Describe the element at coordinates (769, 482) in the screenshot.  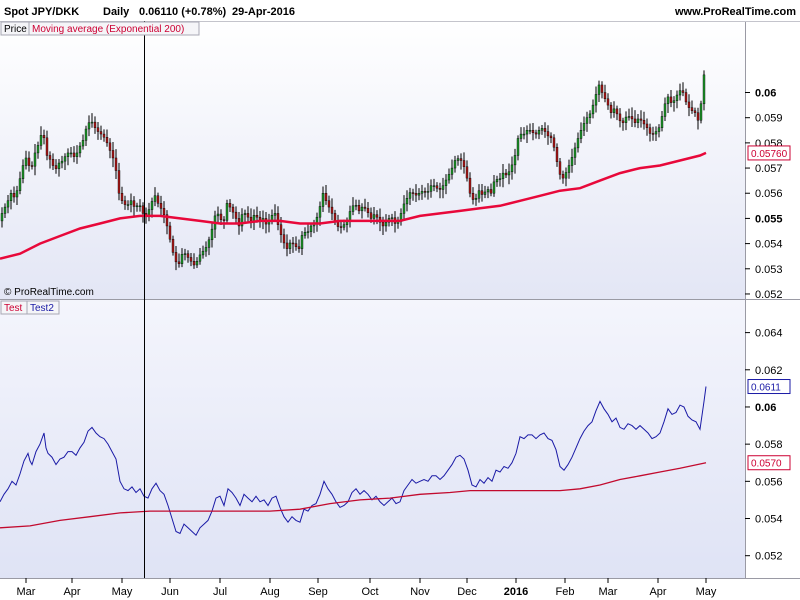
I see `y-tick-label: 0.056` at that location.